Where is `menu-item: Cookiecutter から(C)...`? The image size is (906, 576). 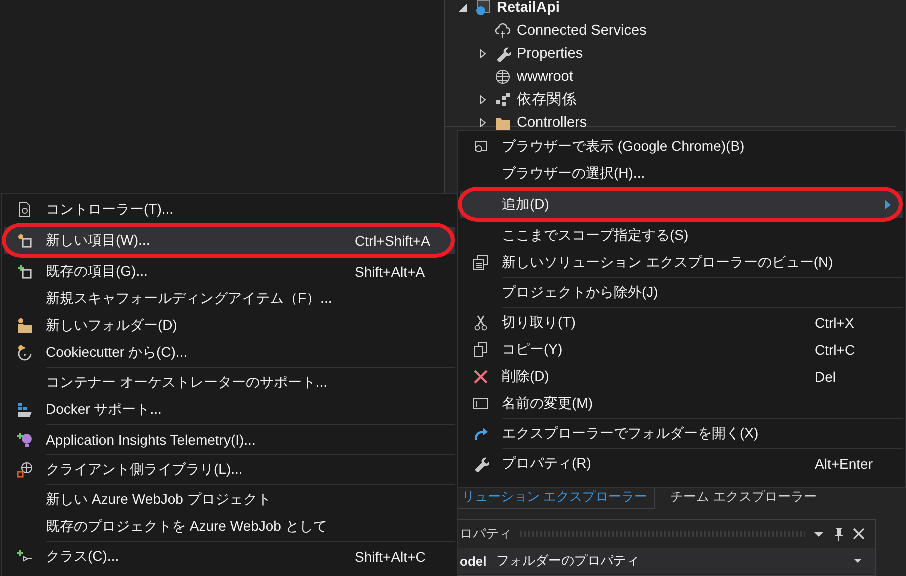 menu-item: Cookiecutter から(C)... is located at coordinates (229, 352).